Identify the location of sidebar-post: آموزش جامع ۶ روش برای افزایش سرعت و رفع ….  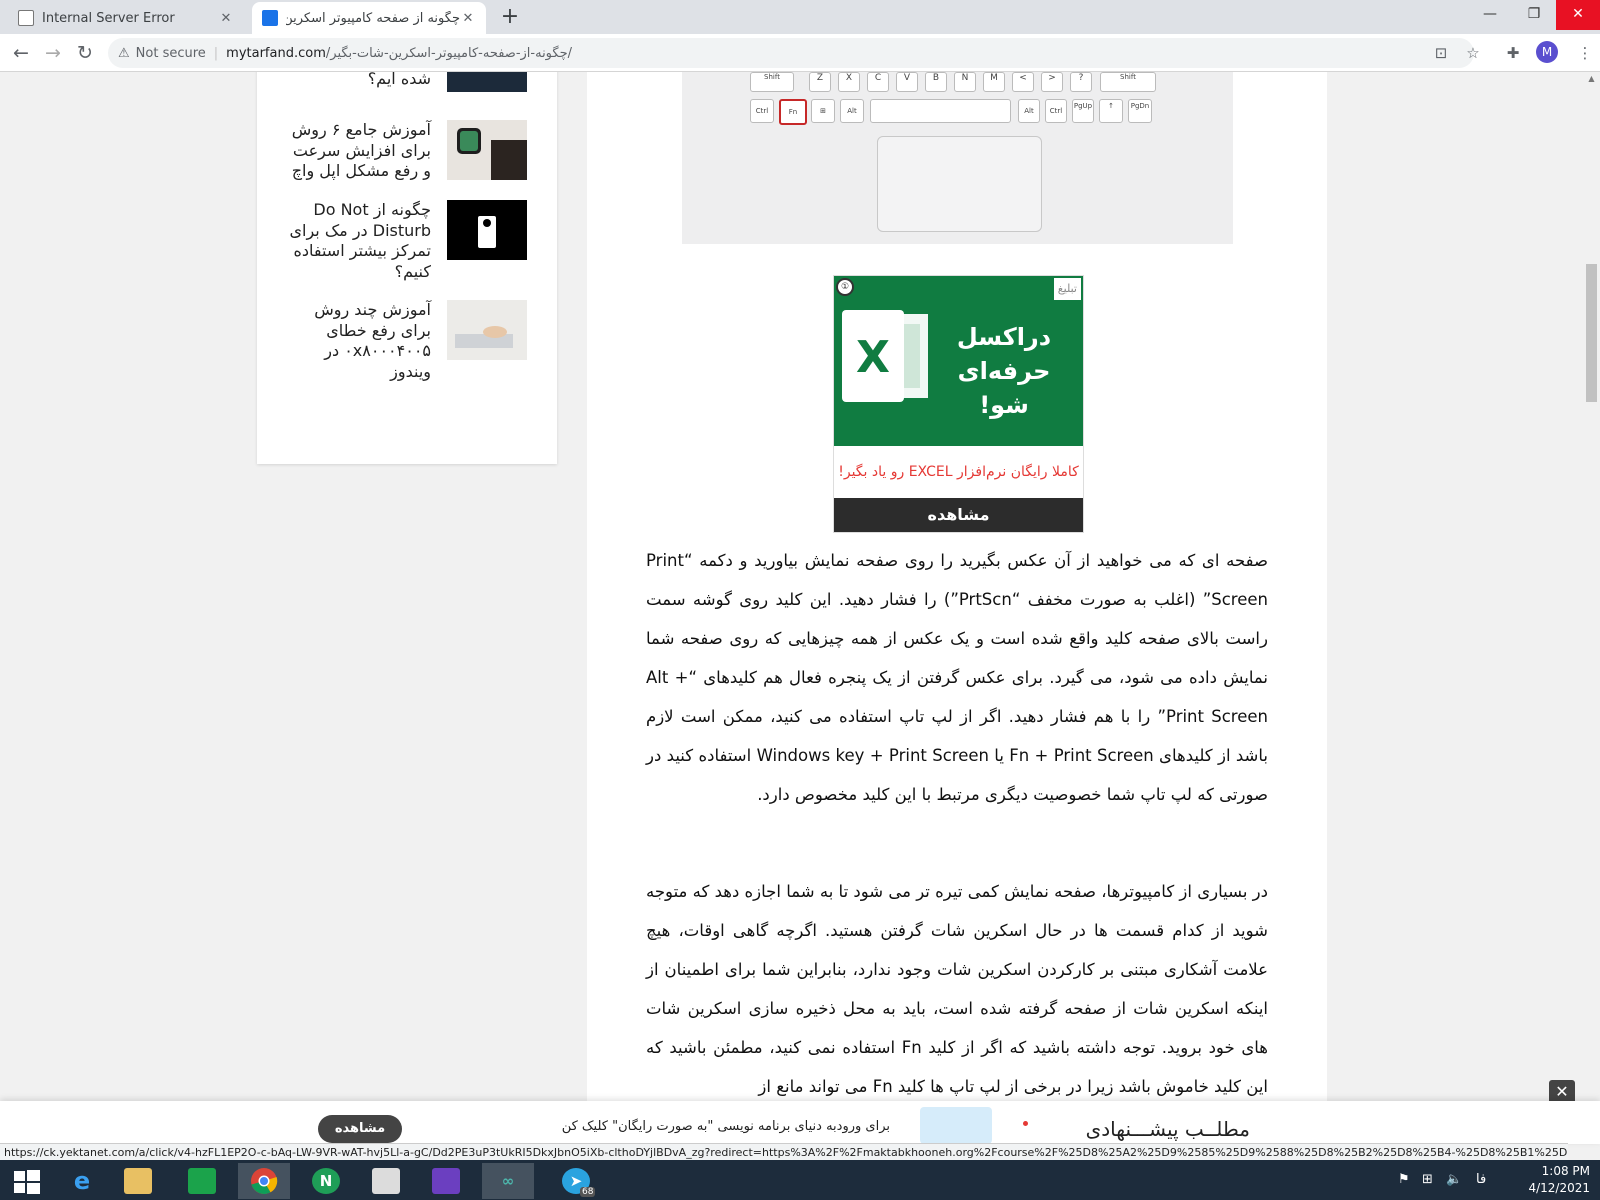
(392, 151).